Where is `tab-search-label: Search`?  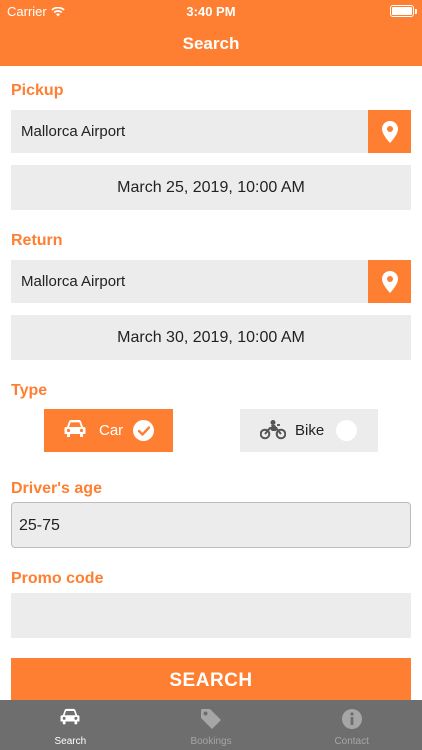
tab-search-label: Search is located at coordinates (70, 741).